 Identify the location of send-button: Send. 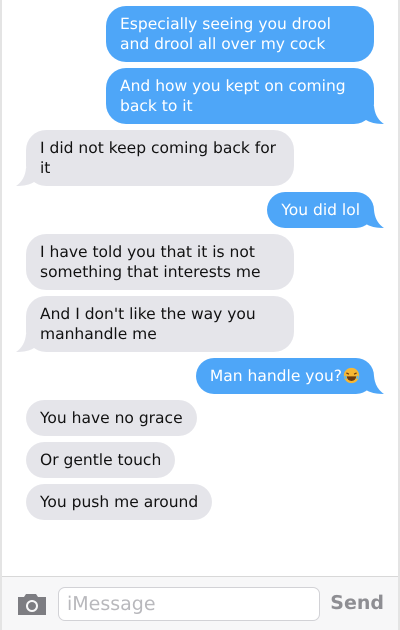
(357, 603).